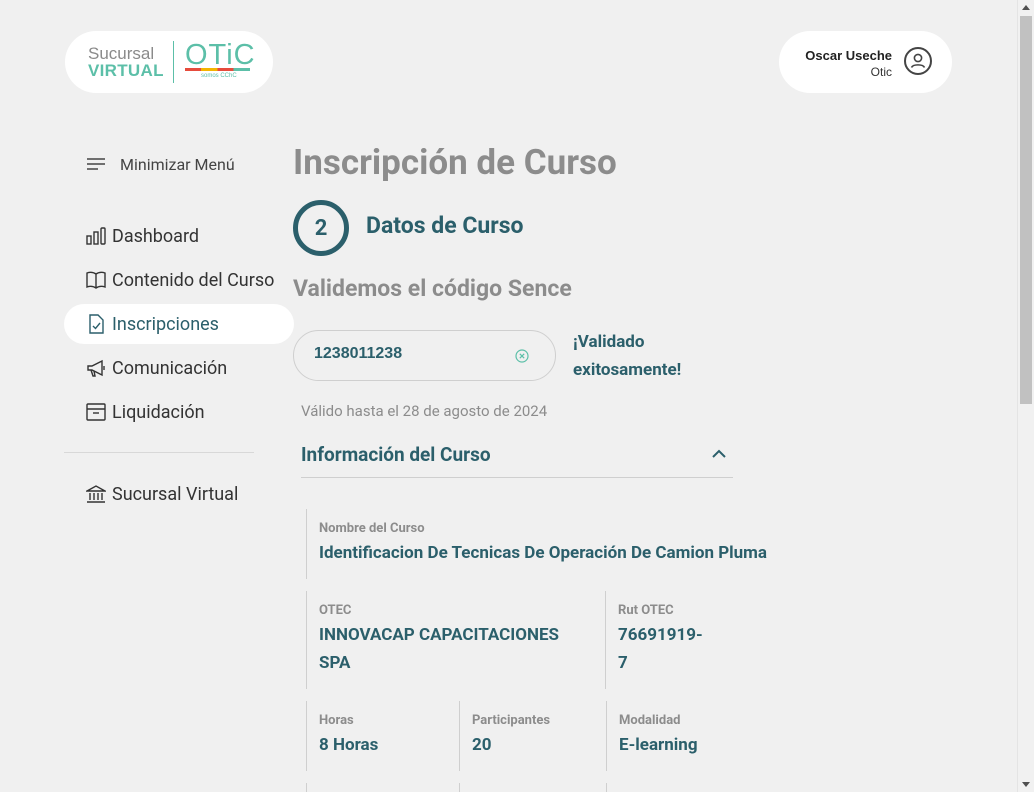 The height and width of the screenshot is (792, 1034). What do you see at coordinates (156, 236) in the screenshot?
I see `sidebar-item-label: Dashboard` at bounding box center [156, 236].